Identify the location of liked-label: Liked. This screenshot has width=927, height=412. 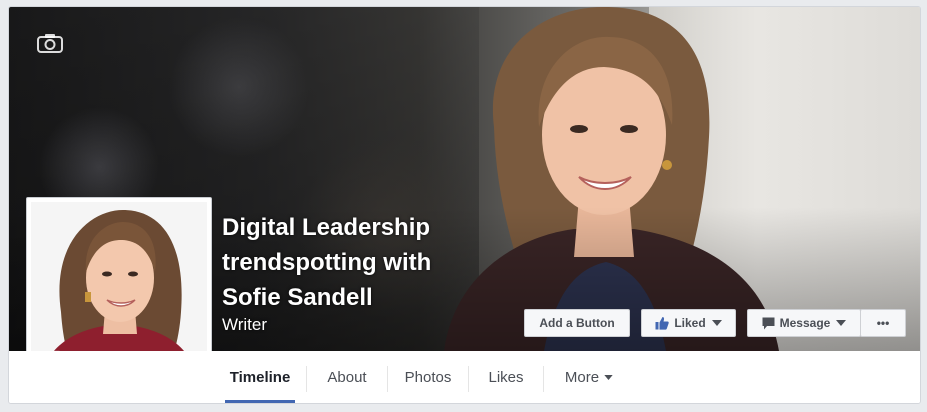
(690, 323).